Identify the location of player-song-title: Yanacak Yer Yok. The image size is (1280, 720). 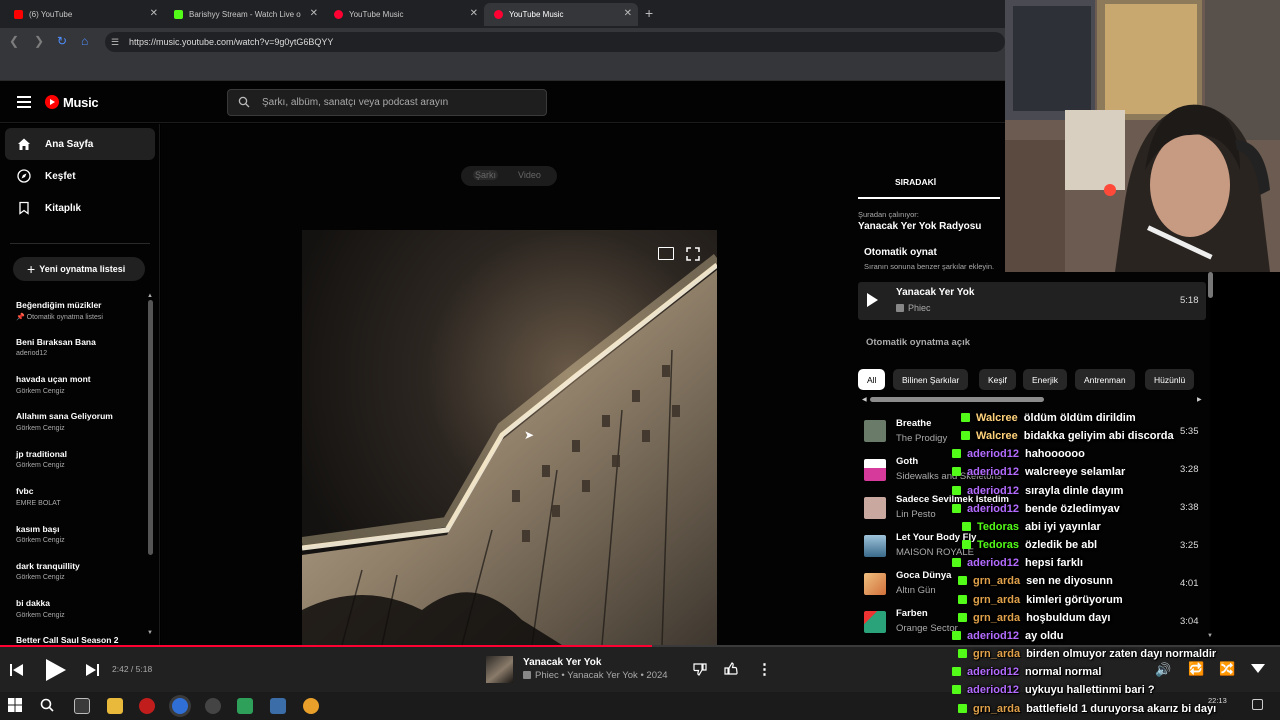
(562, 662).